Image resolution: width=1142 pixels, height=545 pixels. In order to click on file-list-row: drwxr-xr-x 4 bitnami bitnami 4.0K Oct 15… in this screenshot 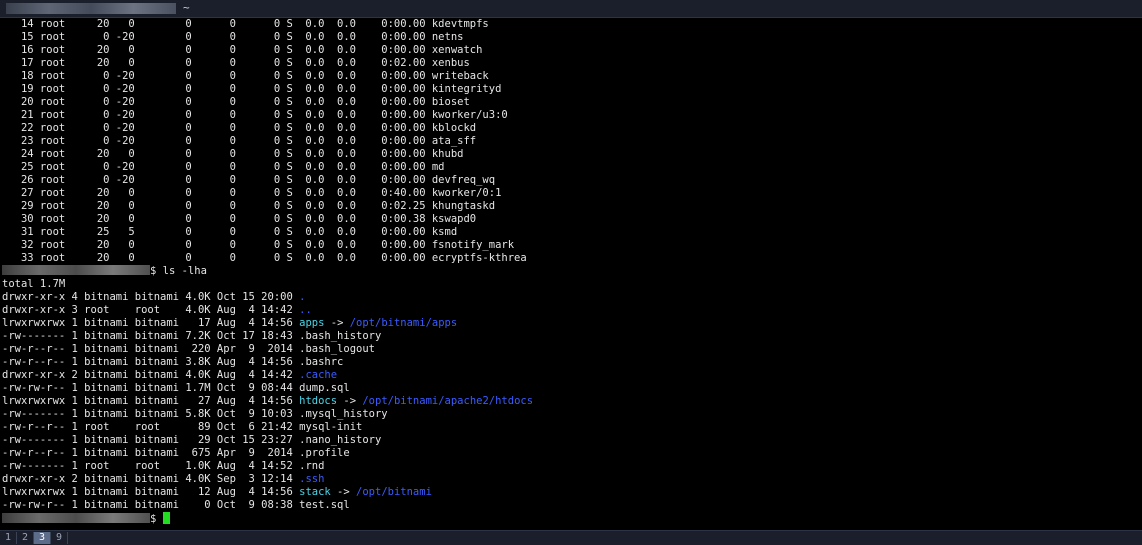, I will do `click(571, 297)`.